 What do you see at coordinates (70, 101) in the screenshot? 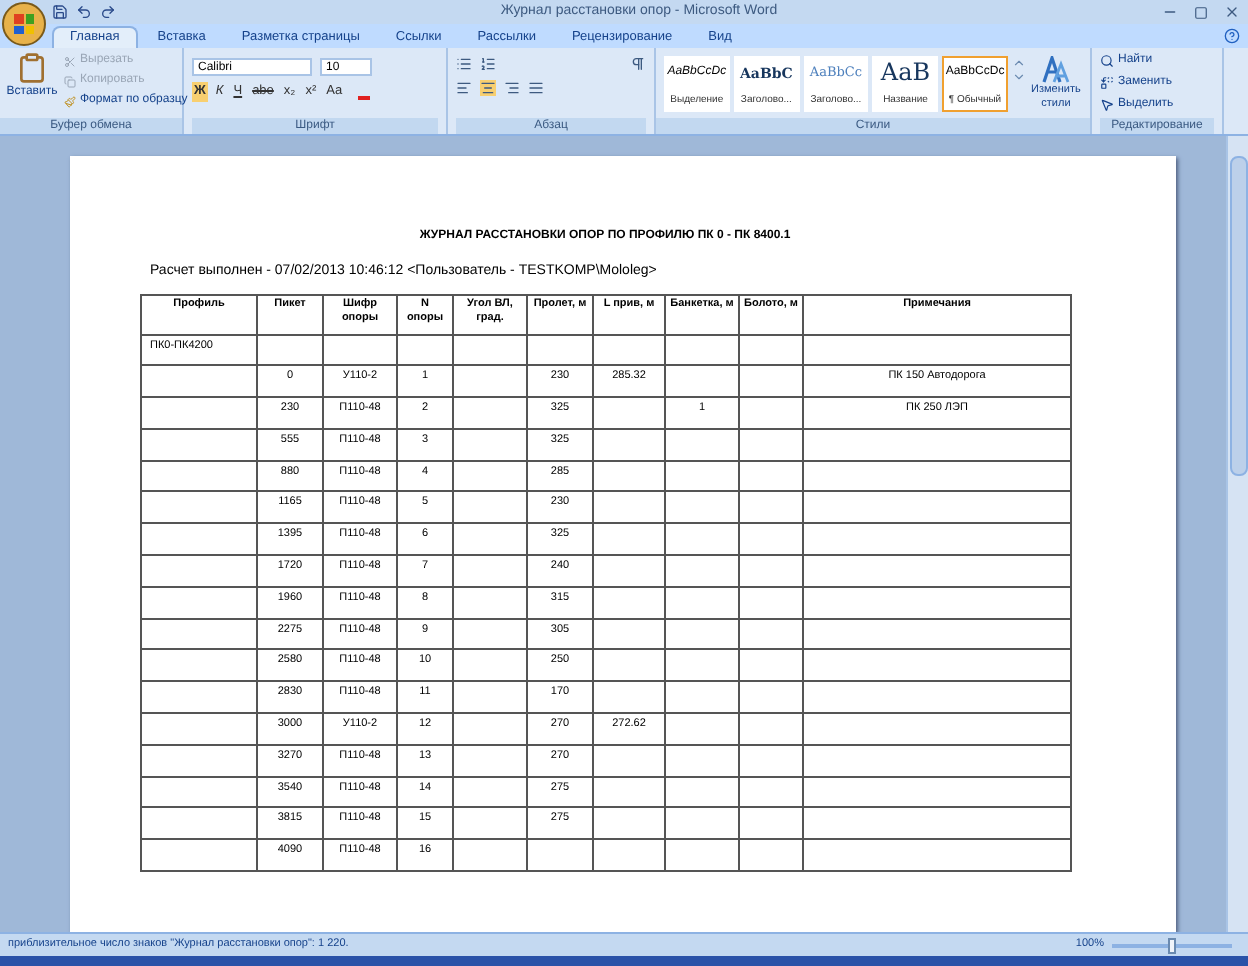
I see `paintbrush-icon` at bounding box center [70, 101].